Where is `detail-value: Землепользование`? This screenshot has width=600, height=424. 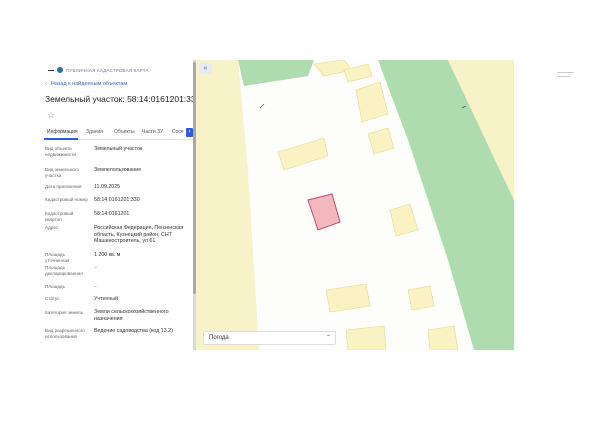
detail-value: Землепользование is located at coordinates (118, 170).